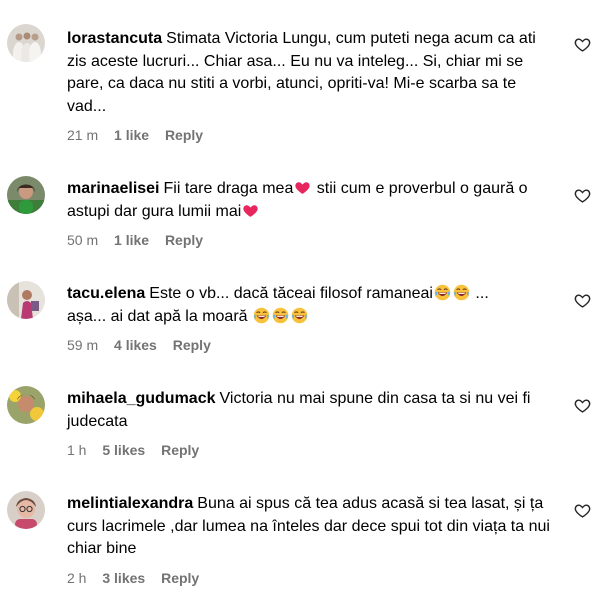  What do you see at coordinates (106, 293) in the screenshot?
I see `username: tacu.elena` at bounding box center [106, 293].